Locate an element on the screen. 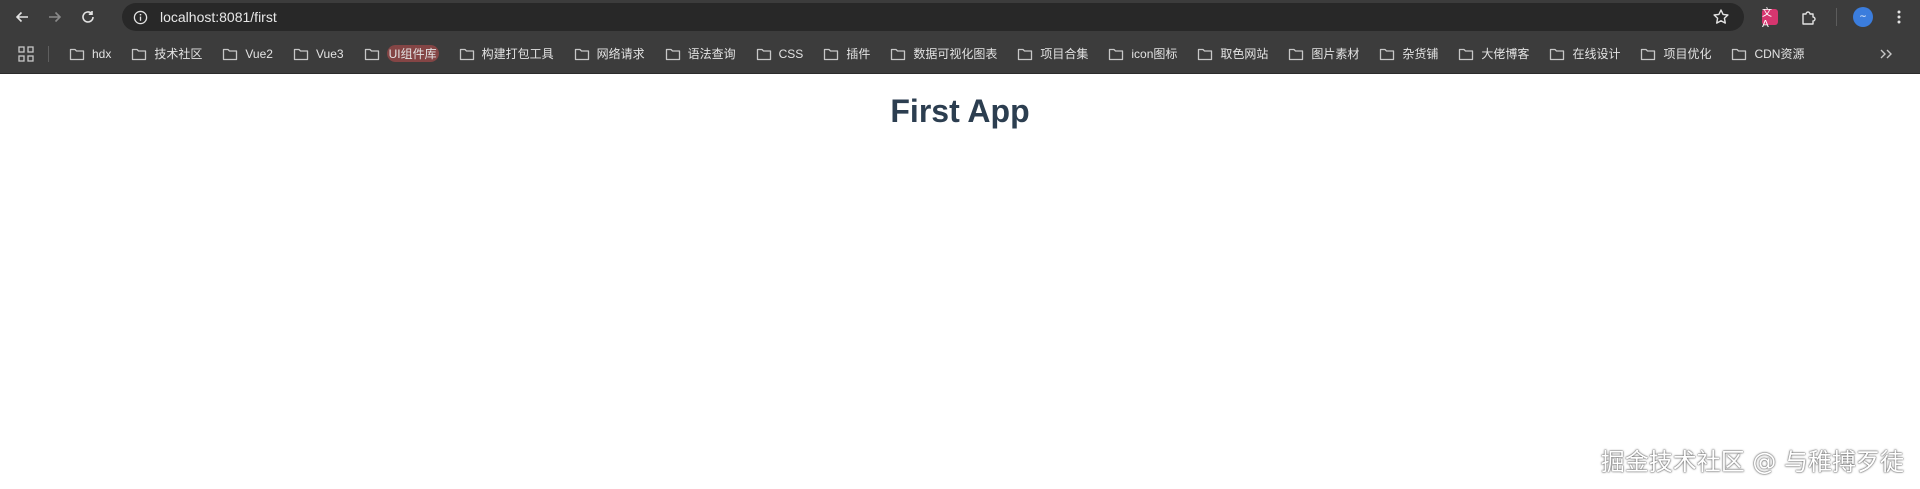 Image resolution: width=1920 pixels, height=489 pixels. bookmark-folder: 网络请求 is located at coordinates (609, 54).